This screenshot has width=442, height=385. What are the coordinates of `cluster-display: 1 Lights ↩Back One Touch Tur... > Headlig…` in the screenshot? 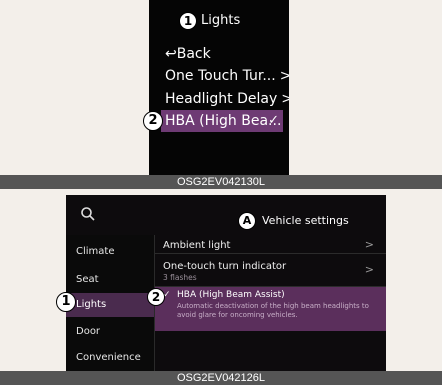 It's located at (219, 87).